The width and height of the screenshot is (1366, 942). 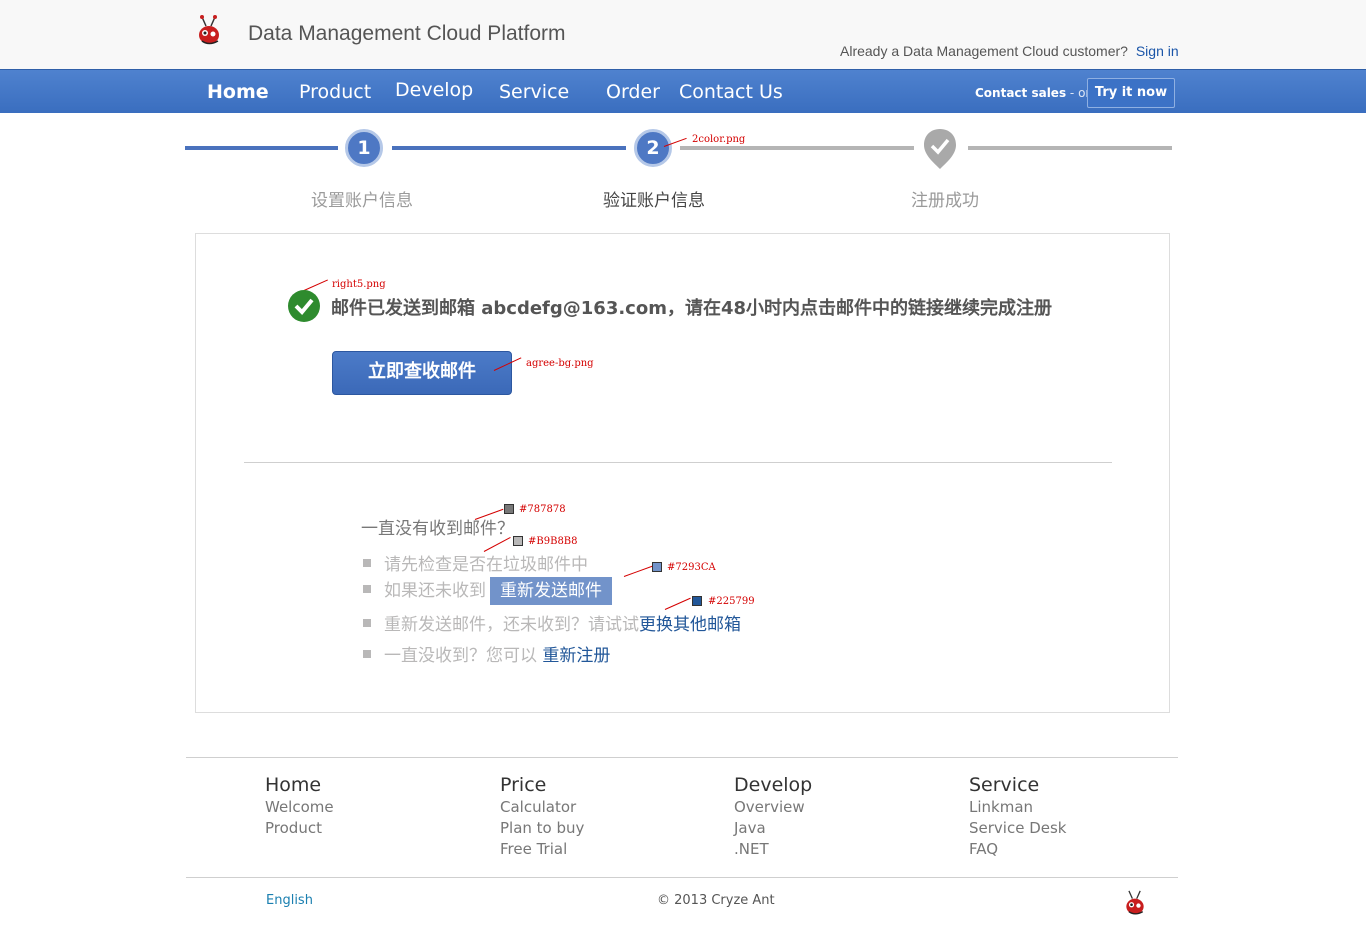 What do you see at coordinates (682, 877) in the screenshot?
I see `footer-bottom-divider` at bounding box center [682, 877].